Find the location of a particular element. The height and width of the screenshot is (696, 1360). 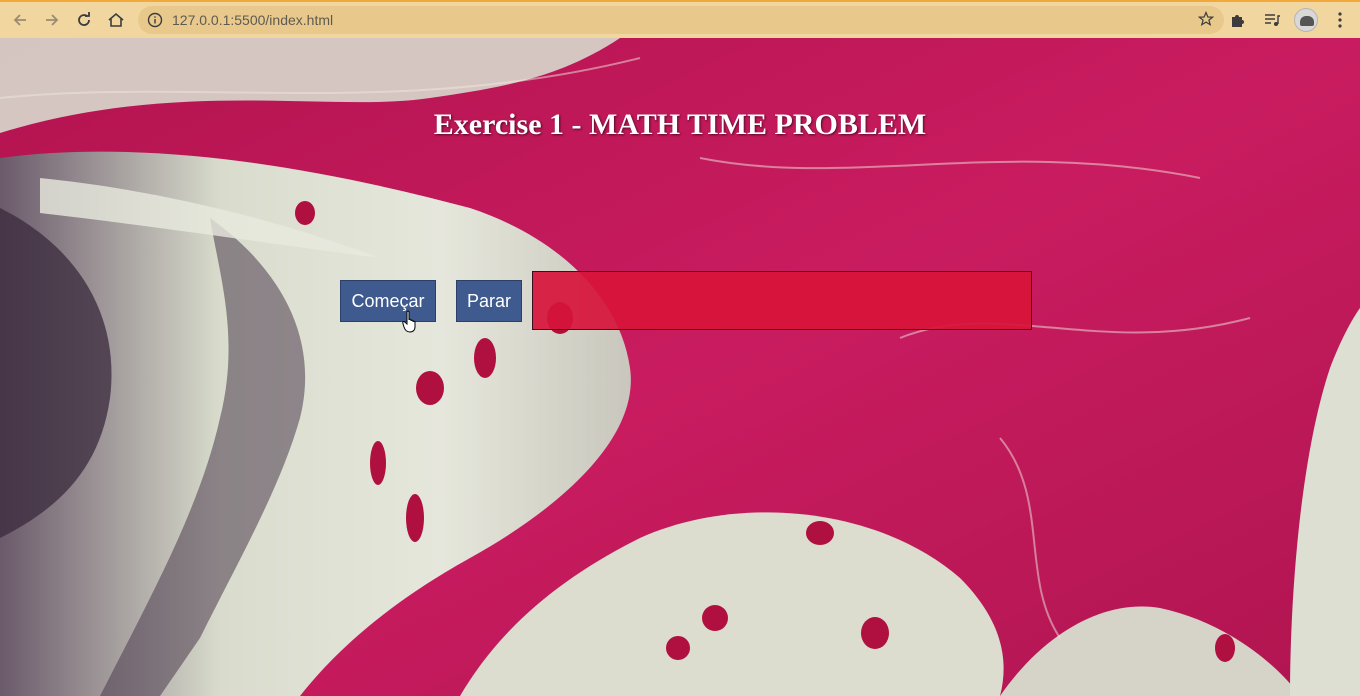

stop-button: Parar is located at coordinates (489, 301).